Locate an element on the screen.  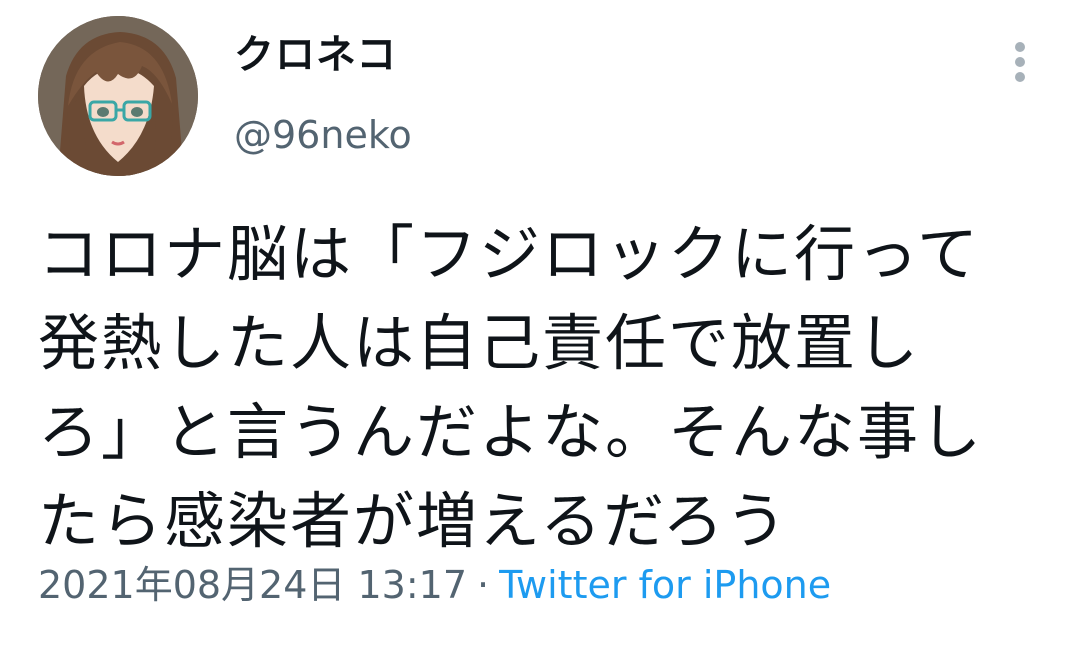
tweet-source-link: Twitter for iPhone is located at coordinates (665, 585).